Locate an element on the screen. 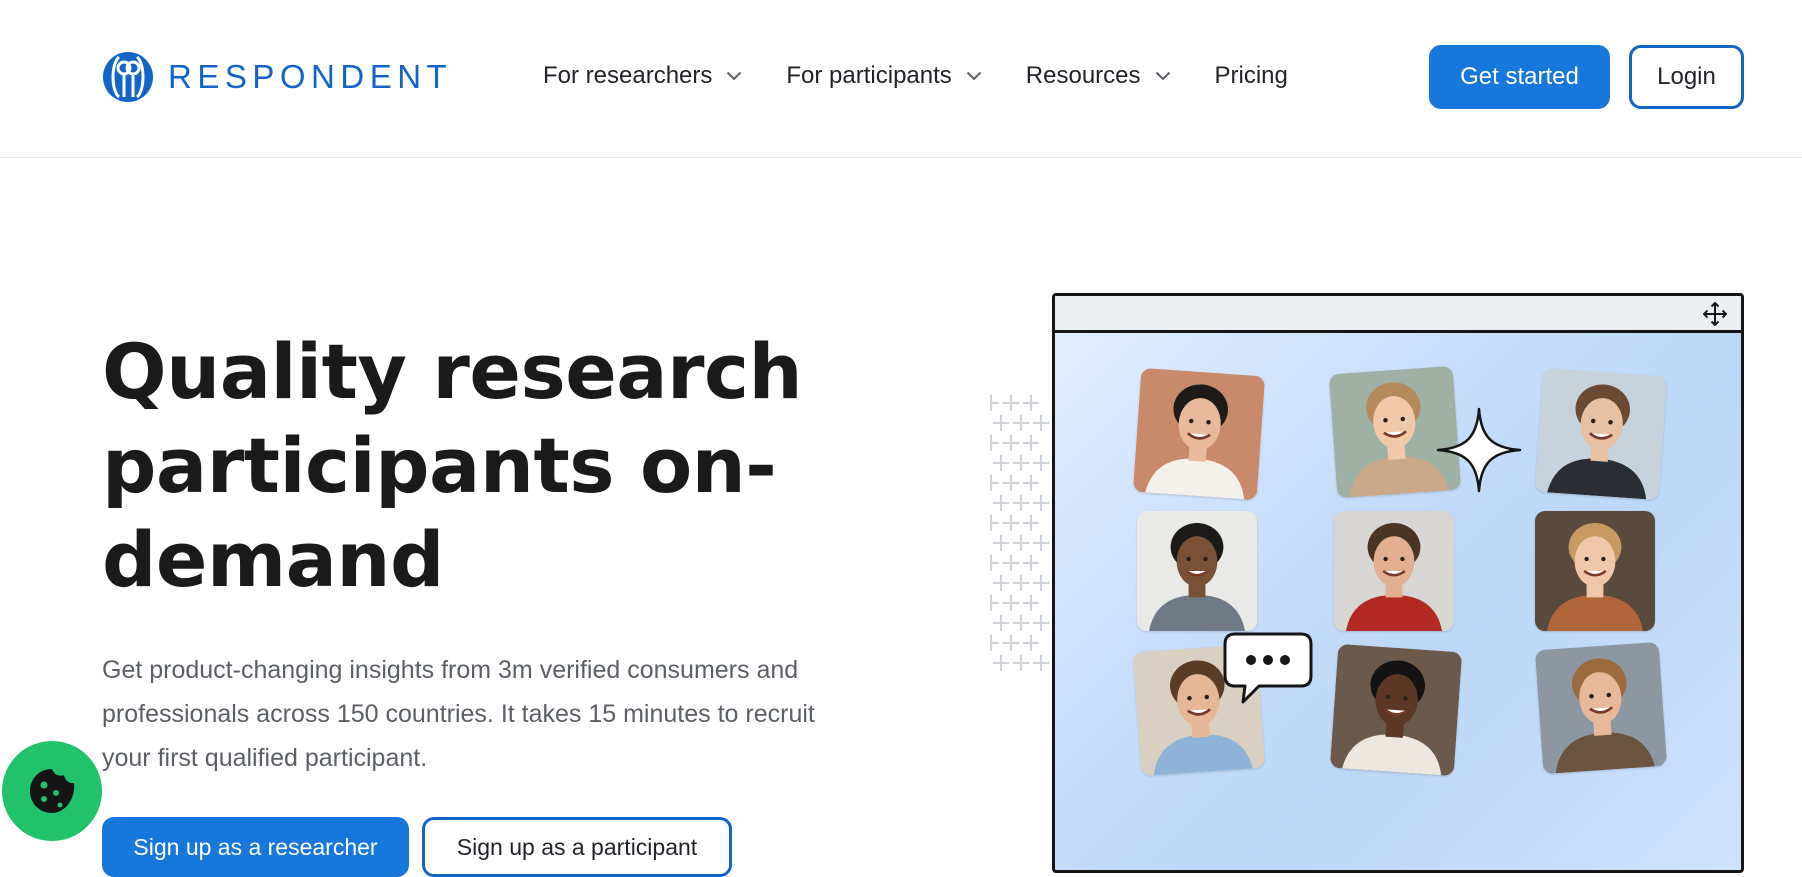 Image resolution: width=1802 pixels, height=877 pixels. cookie-icon is located at coordinates (52, 791).